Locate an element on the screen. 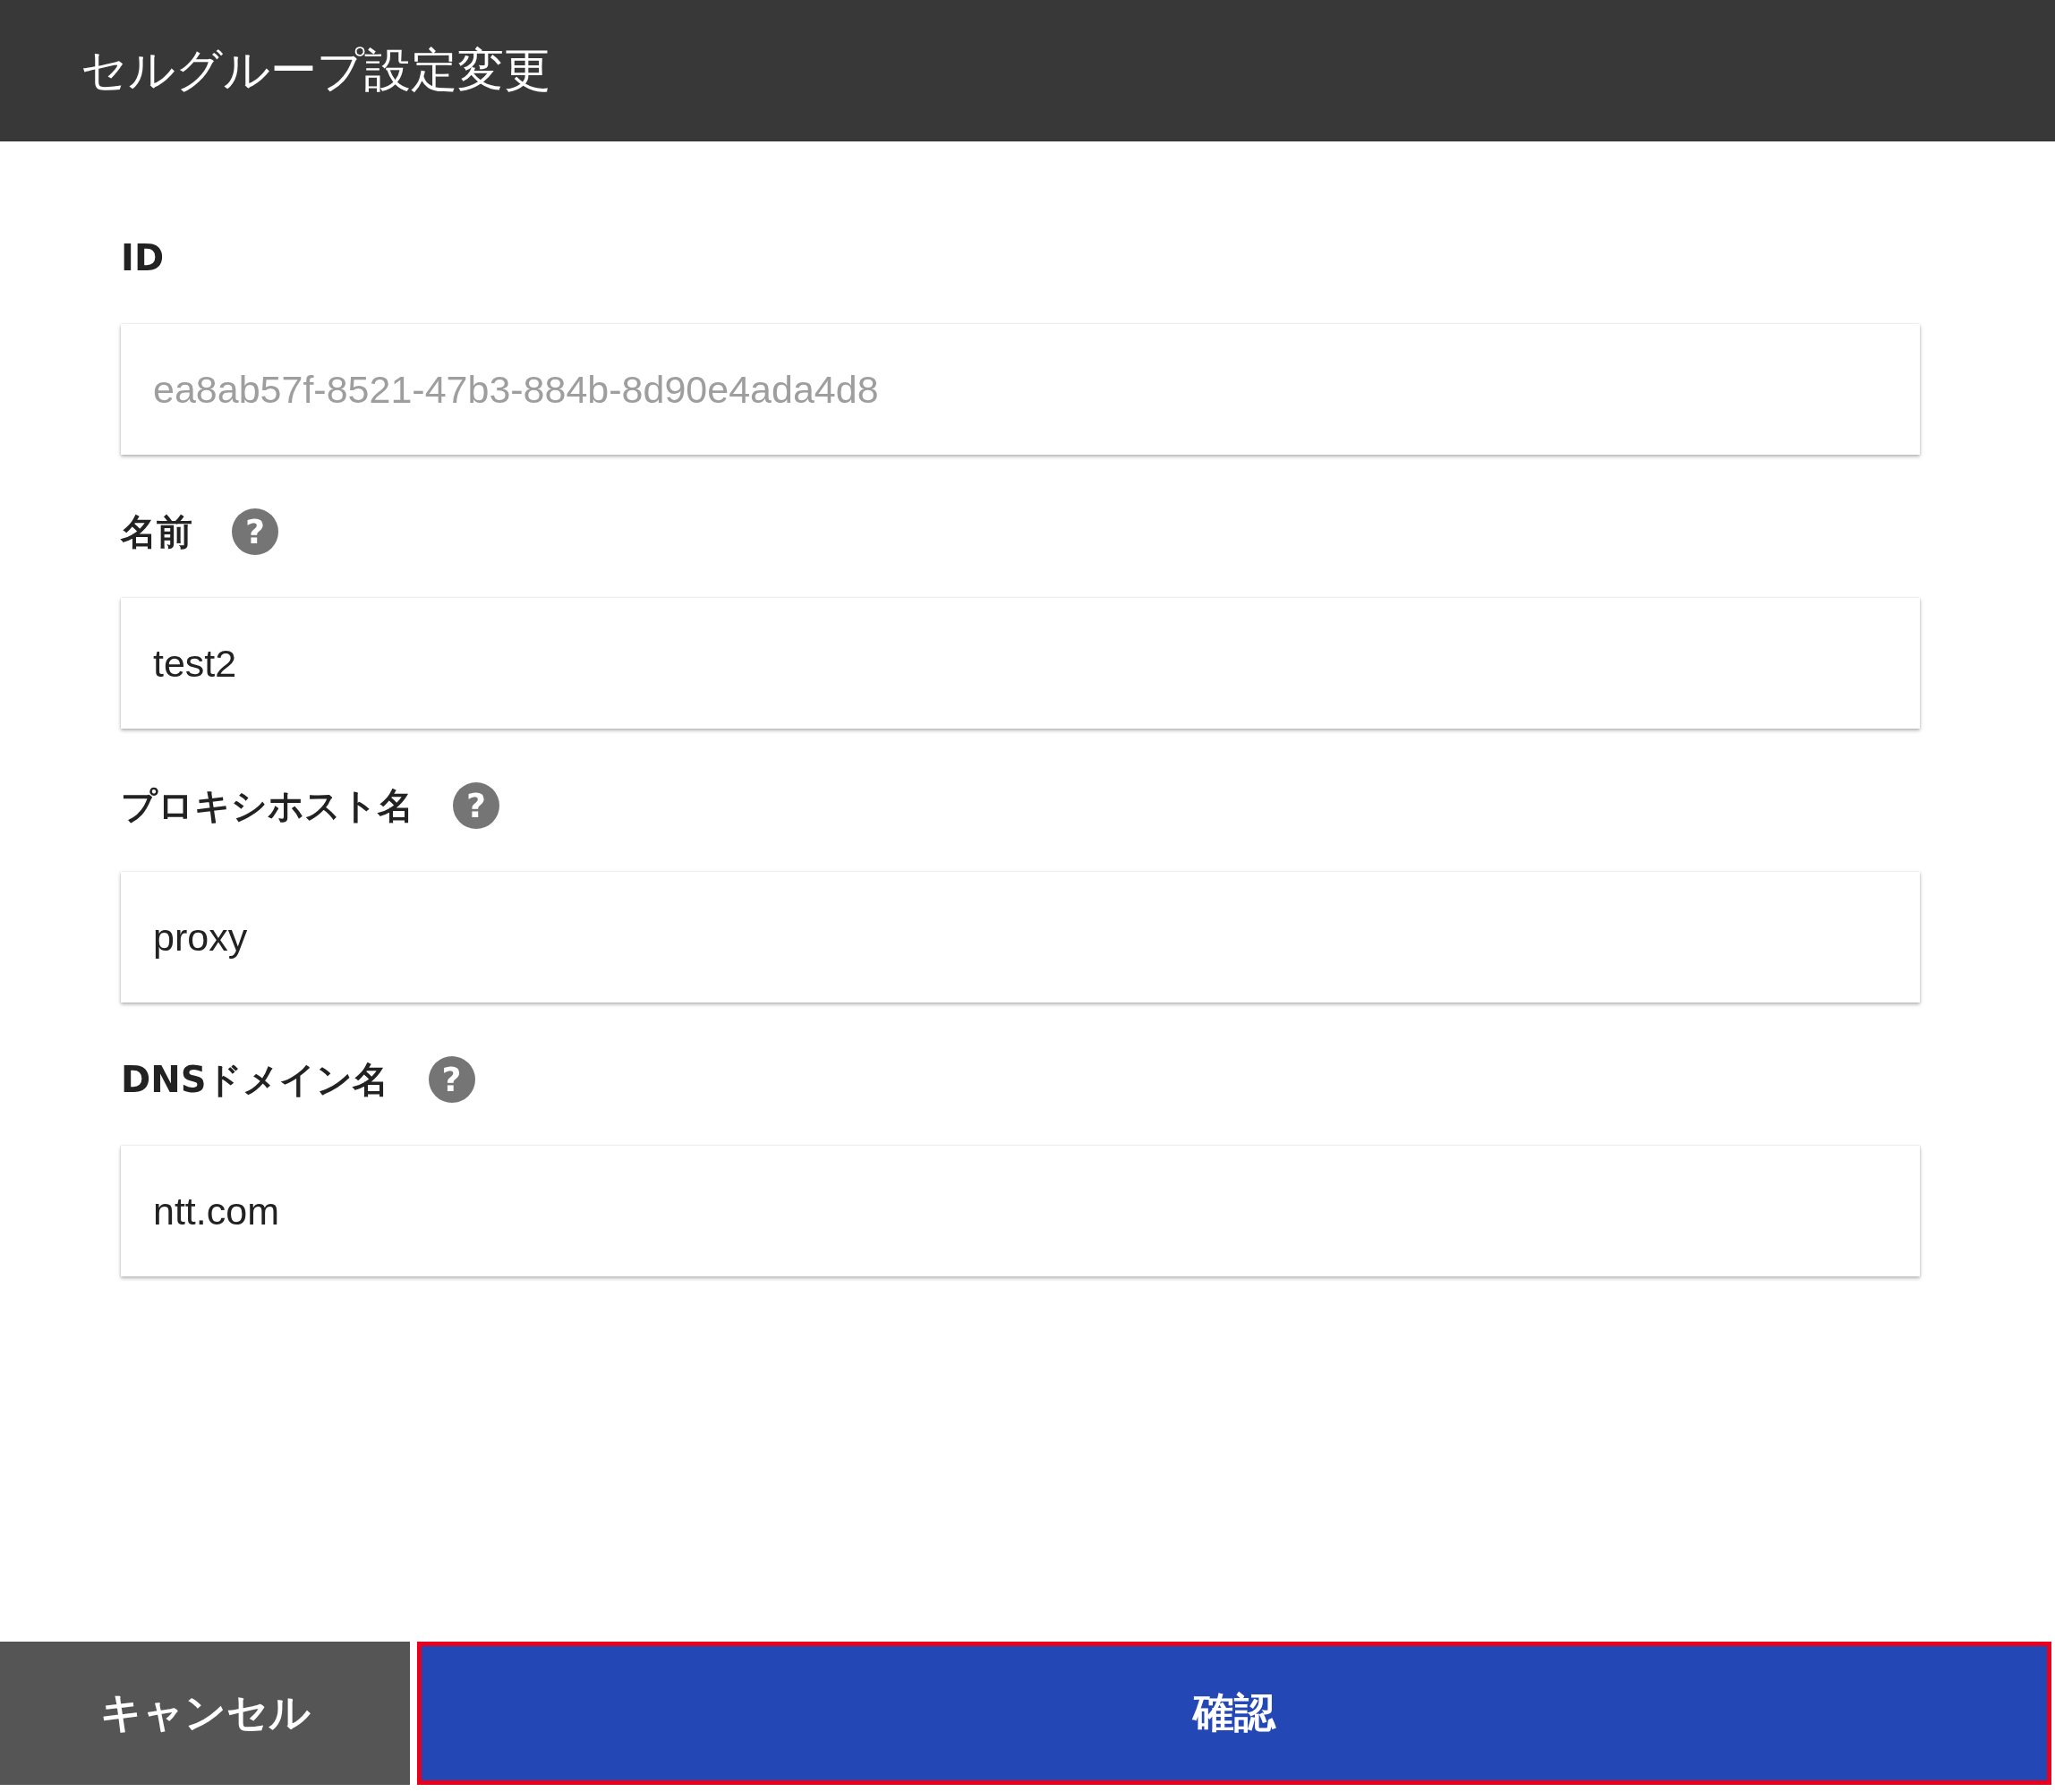 The height and width of the screenshot is (1792, 2055). input-field: proxy is located at coordinates (1021, 937).